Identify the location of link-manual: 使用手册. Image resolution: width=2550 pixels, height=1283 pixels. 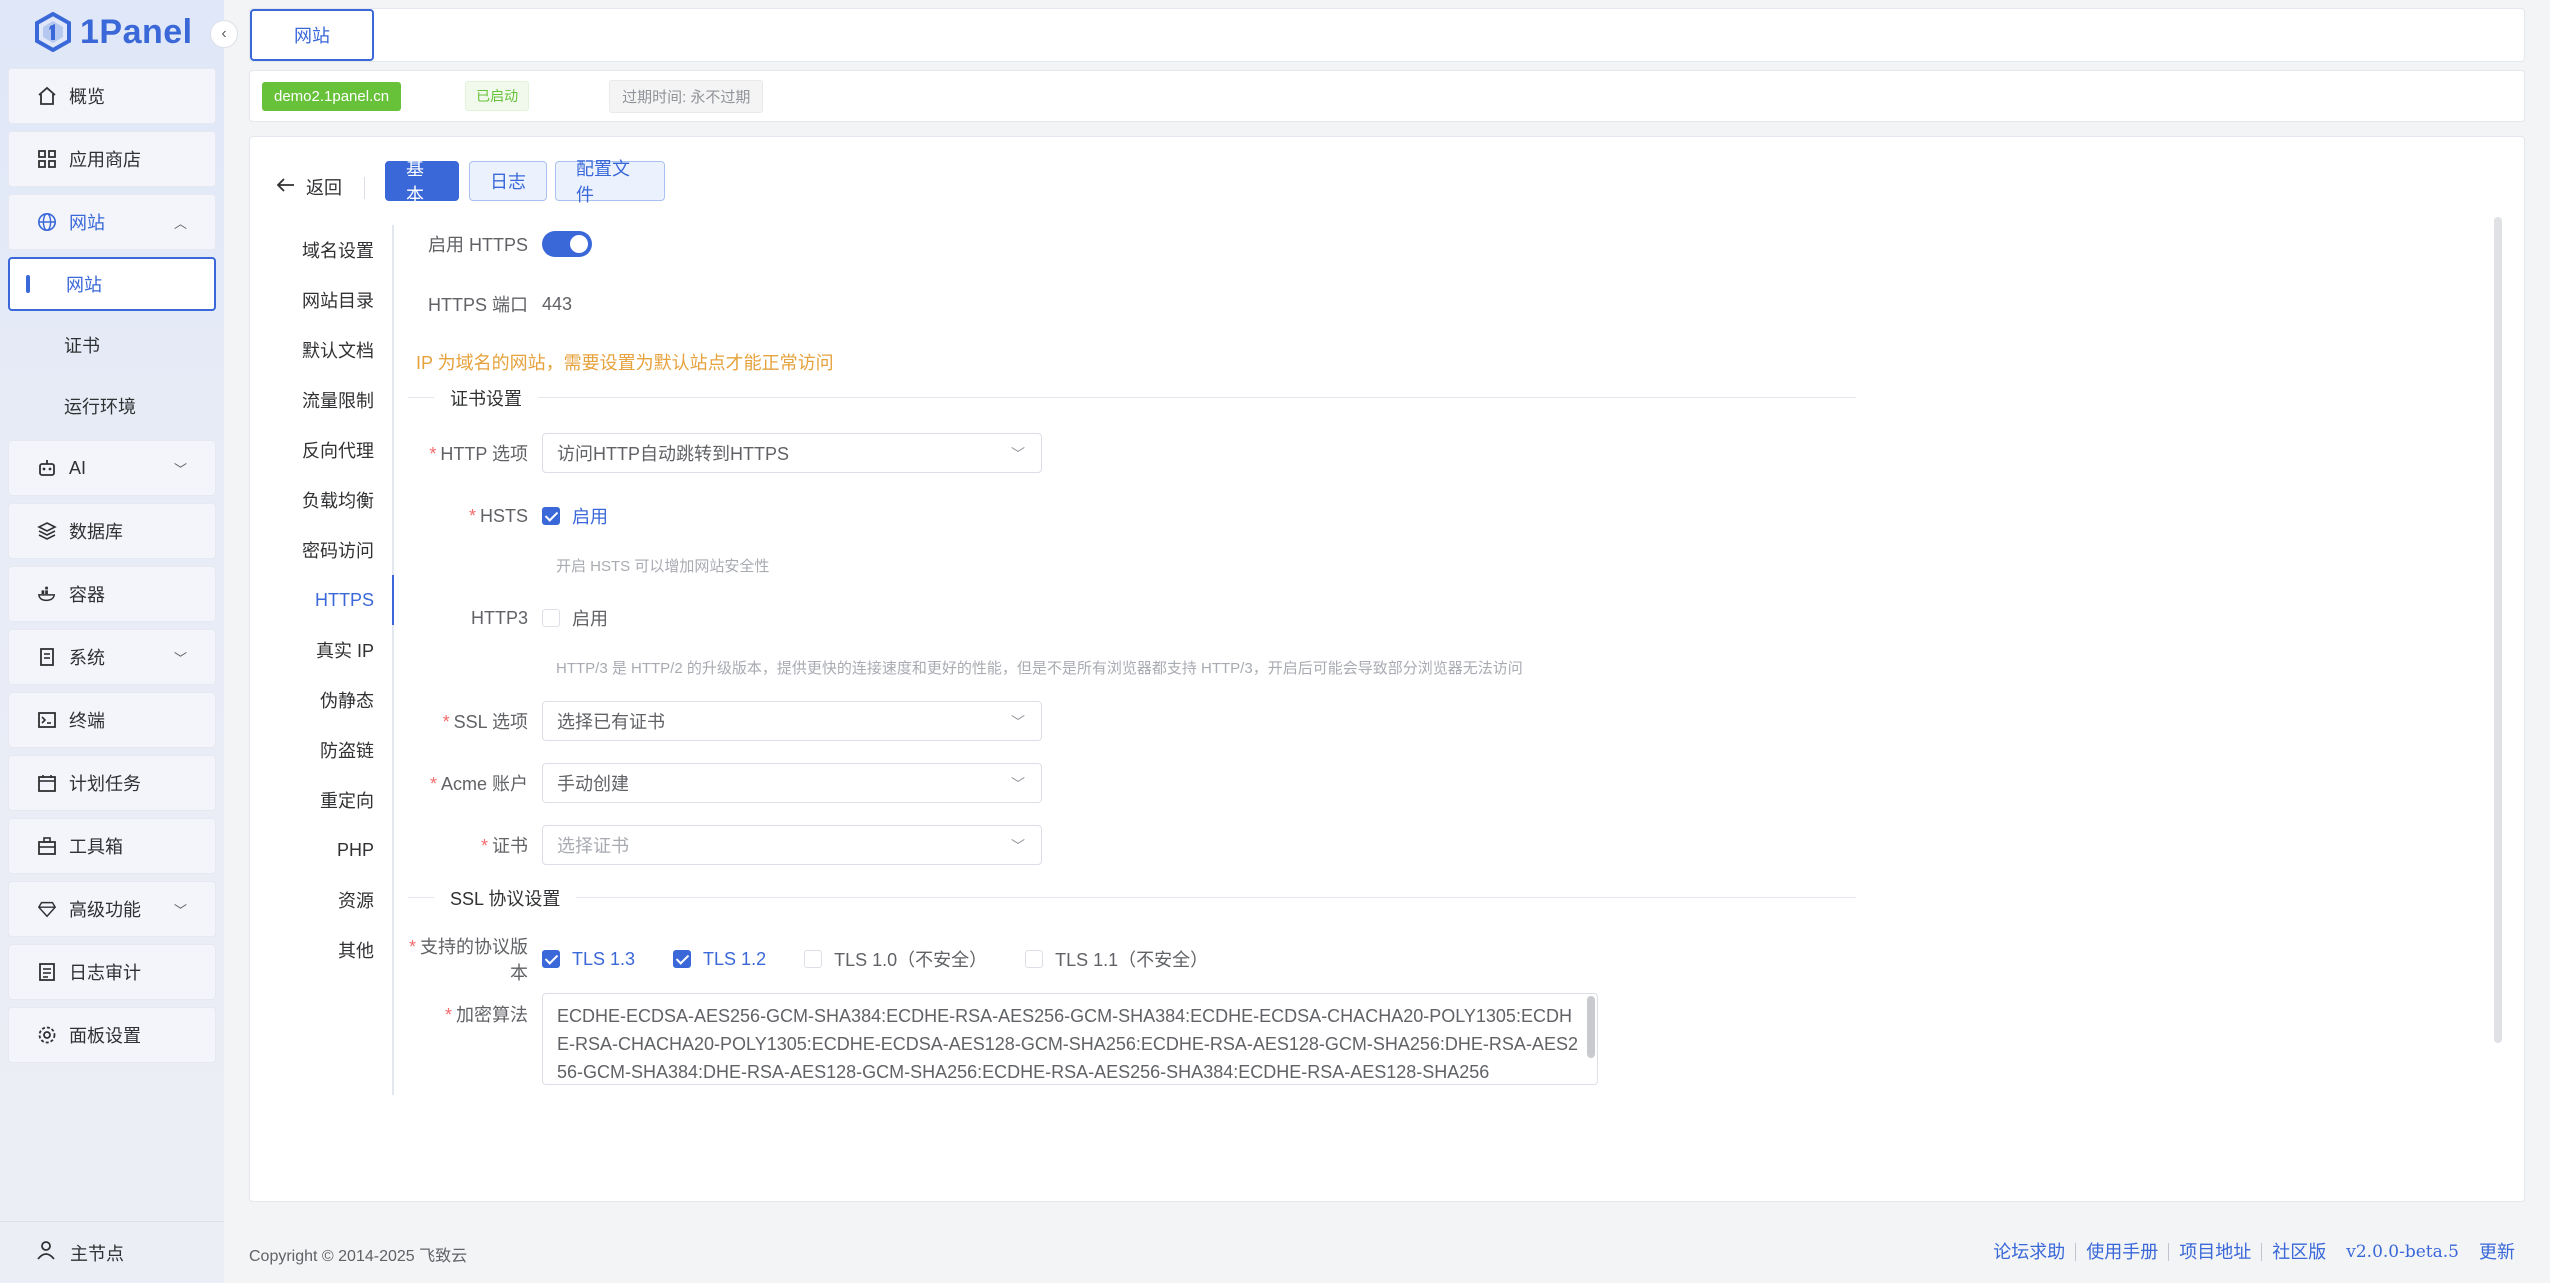
(2123, 1252).